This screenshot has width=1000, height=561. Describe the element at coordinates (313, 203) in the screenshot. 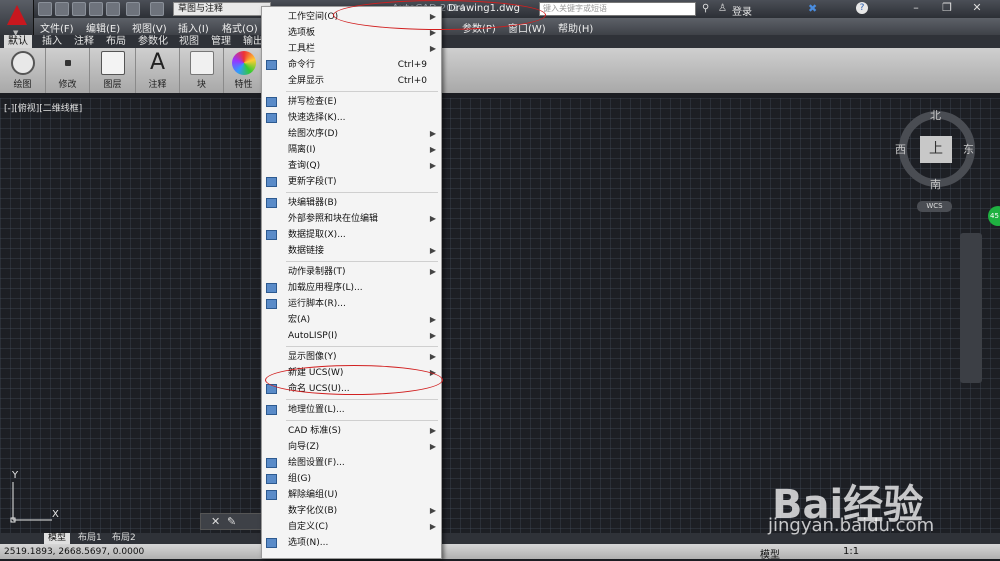

I see `menu-item-label: 块编辑器(B)` at that location.